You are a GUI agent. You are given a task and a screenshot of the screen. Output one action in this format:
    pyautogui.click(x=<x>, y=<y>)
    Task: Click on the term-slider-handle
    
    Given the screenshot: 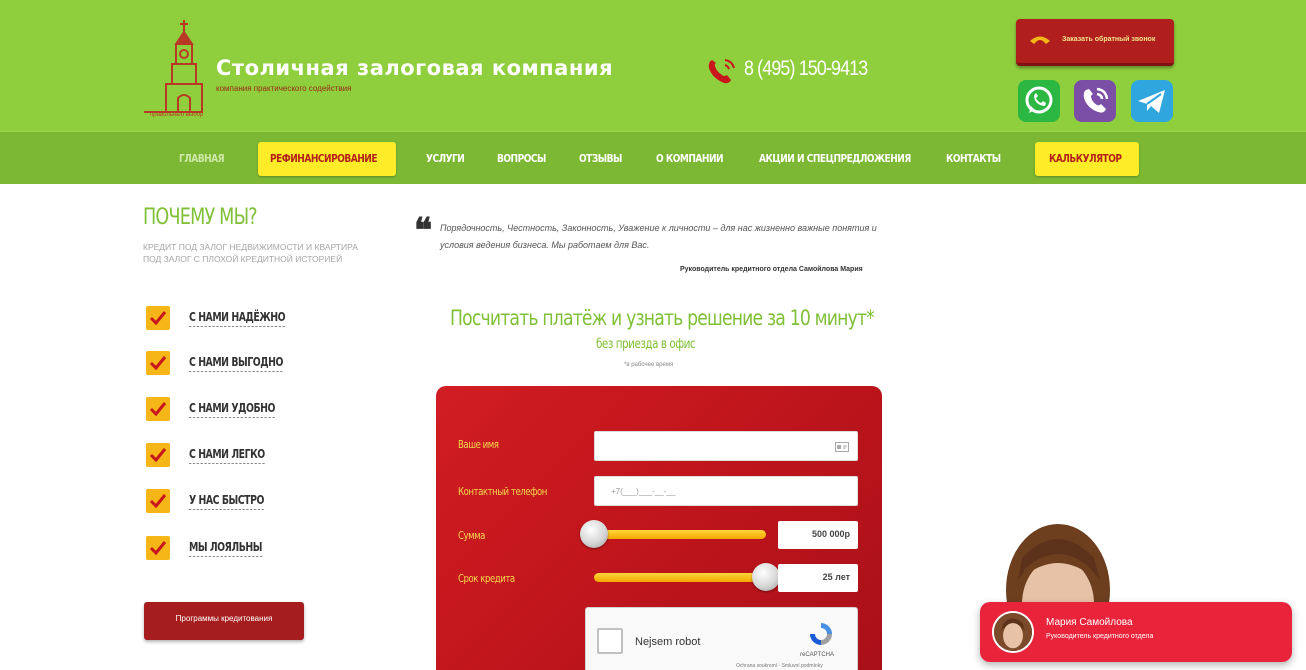 What is the action you would take?
    pyautogui.click(x=766, y=577)
    